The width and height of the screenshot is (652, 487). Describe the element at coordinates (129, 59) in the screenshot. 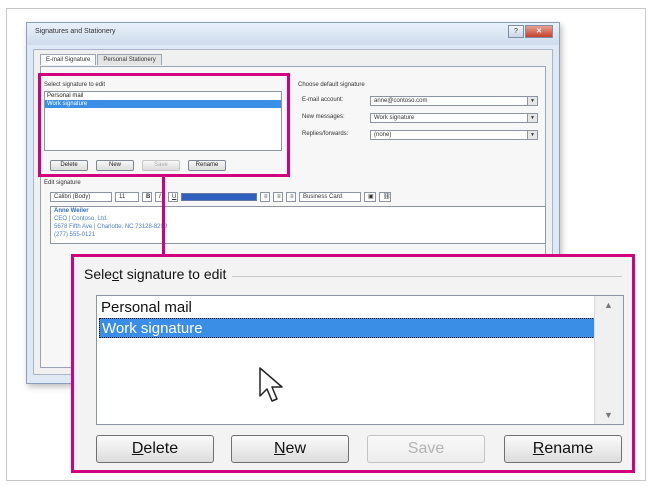

I see `tab-personal-stationery: Personal Stationery` at that location.